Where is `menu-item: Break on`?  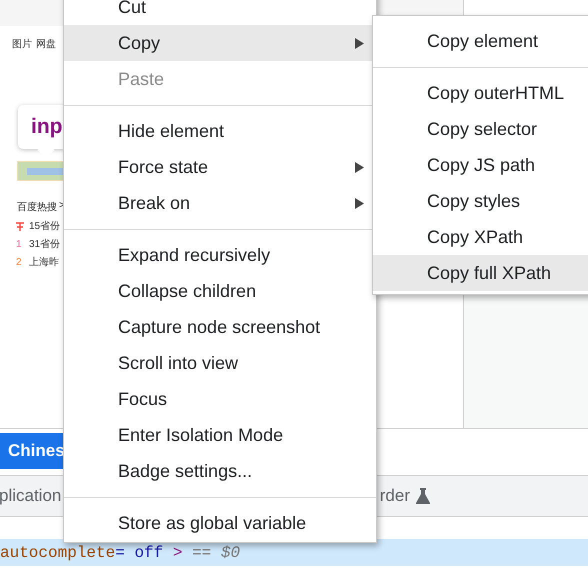
menu-item: Break on is located at coordinates (220, 203).